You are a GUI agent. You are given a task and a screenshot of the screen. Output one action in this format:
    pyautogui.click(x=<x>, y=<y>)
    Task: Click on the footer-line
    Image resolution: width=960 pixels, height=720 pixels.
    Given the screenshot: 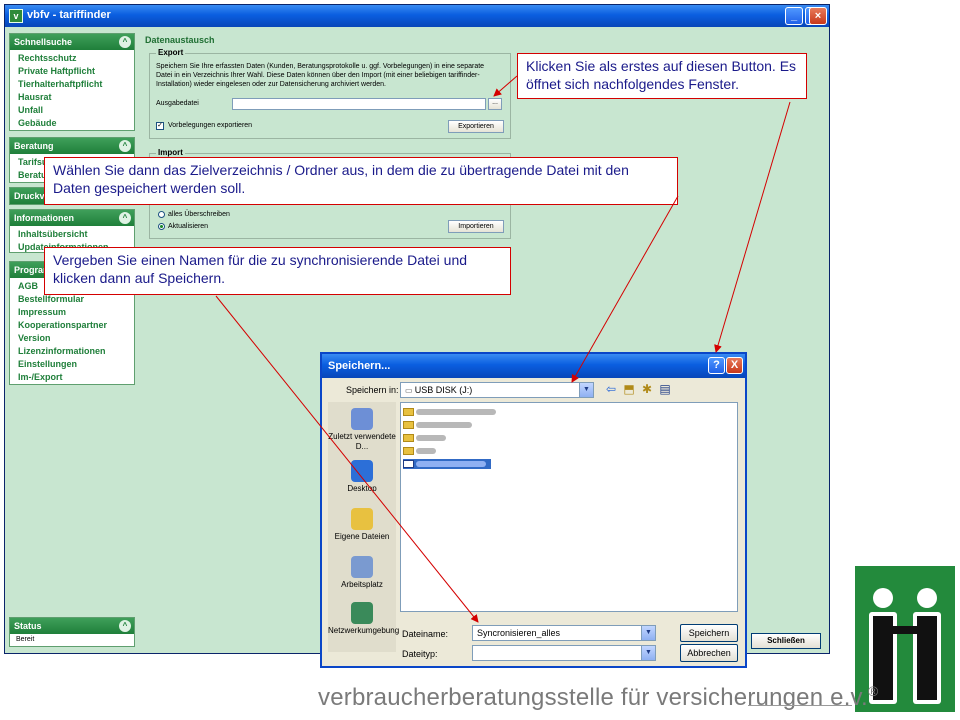 What is the action you would take?
    pyautogui.click(x=800, y=705)
    